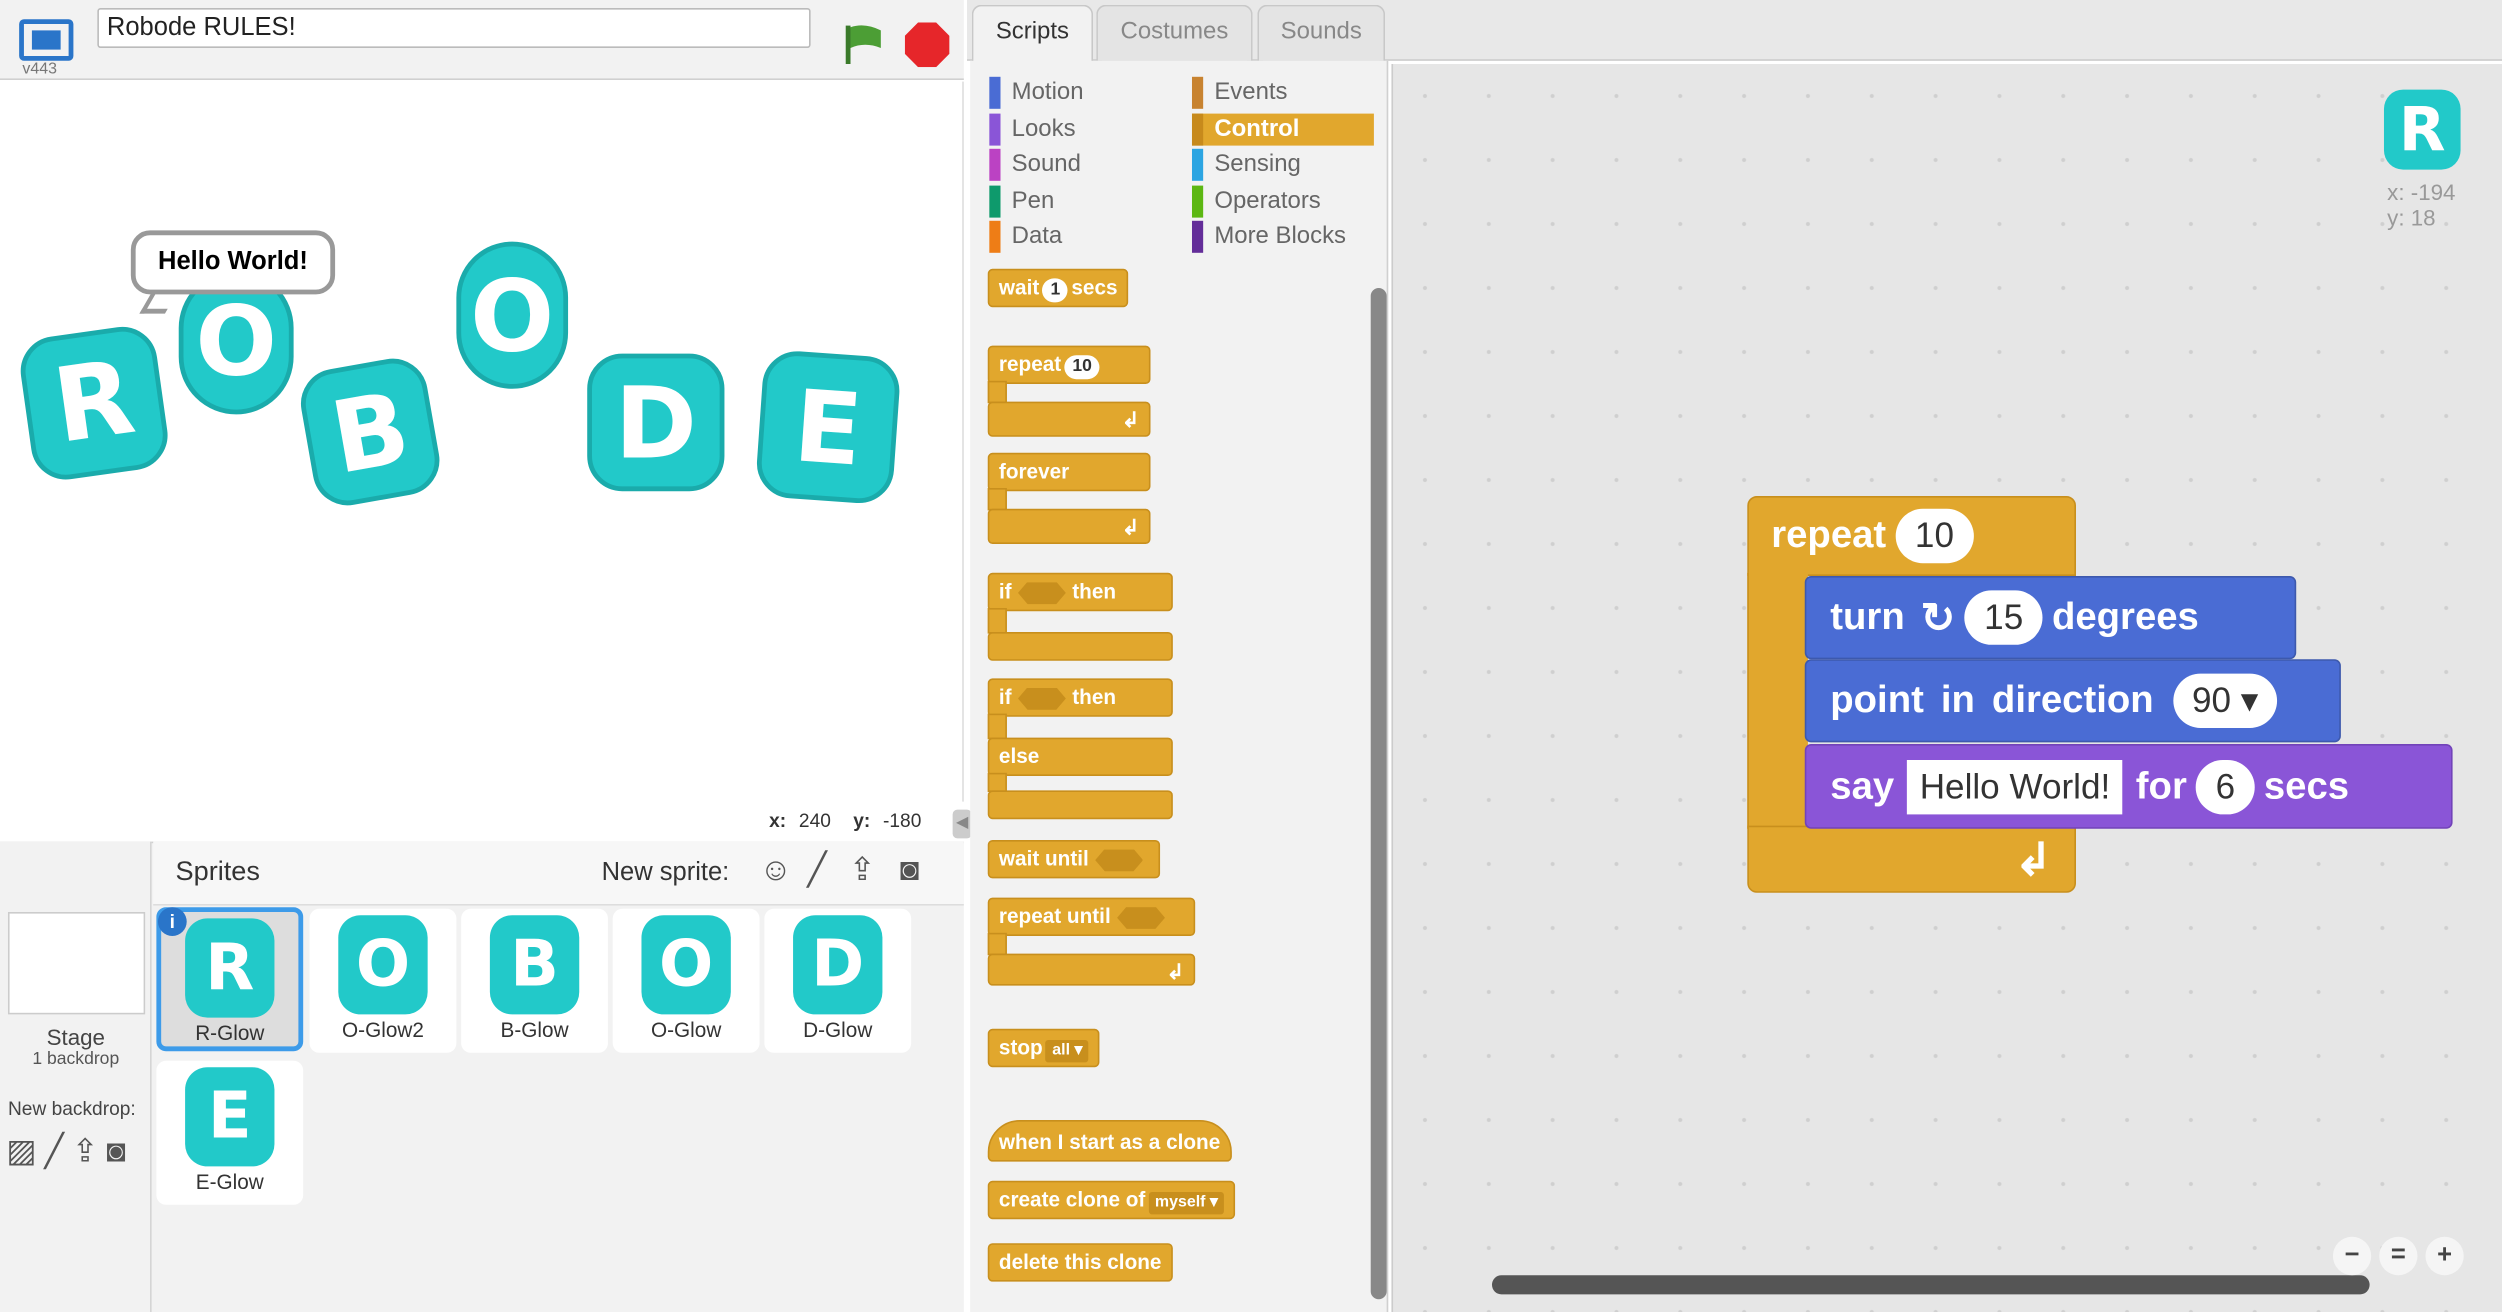 The image size is (2502, 1312). What do you see at coordinates (1912, 536) in the screenshot?
I see `script-repeat-block: repeat 10` at bounding box center [1912, 536].